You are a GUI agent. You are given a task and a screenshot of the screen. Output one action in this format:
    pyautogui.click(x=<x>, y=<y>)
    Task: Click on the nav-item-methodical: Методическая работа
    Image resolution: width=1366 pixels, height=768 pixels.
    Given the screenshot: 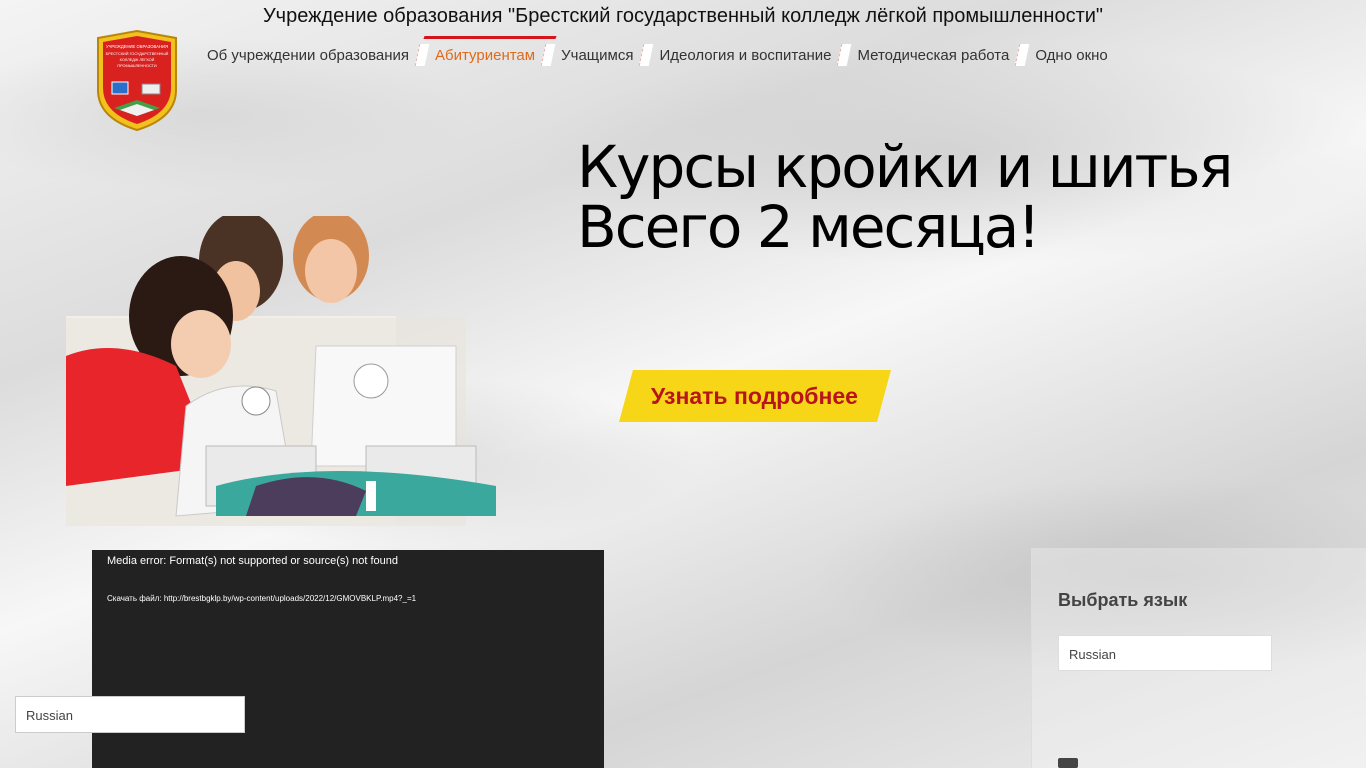 What is the action you would take?
    pyautogui.click(x=933, y=55)
    